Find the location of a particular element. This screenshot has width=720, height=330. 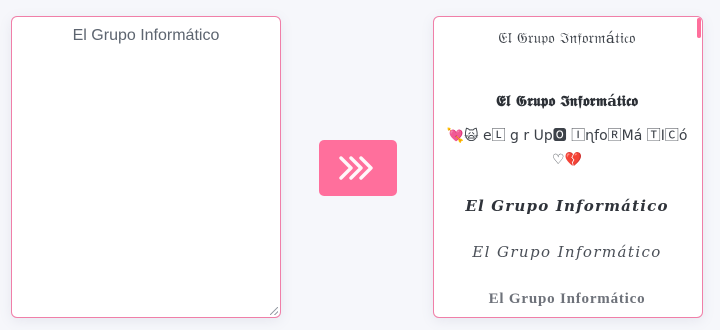

result-decorated: 💘🙀 e🄻 g r Up🅾 🄸ɳfo🅁Má 🅃Ⅰ🄲ó ♡💔 is located at coordinates (567, 148).